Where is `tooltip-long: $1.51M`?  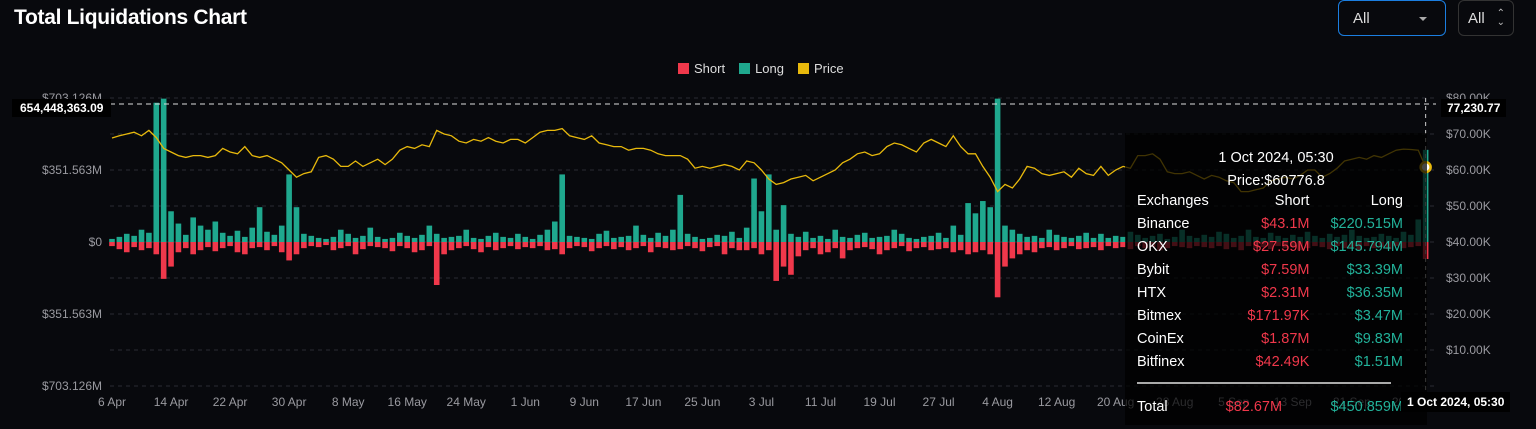 tooltip-long: $1.51M is located at coordinates (1378, 361).